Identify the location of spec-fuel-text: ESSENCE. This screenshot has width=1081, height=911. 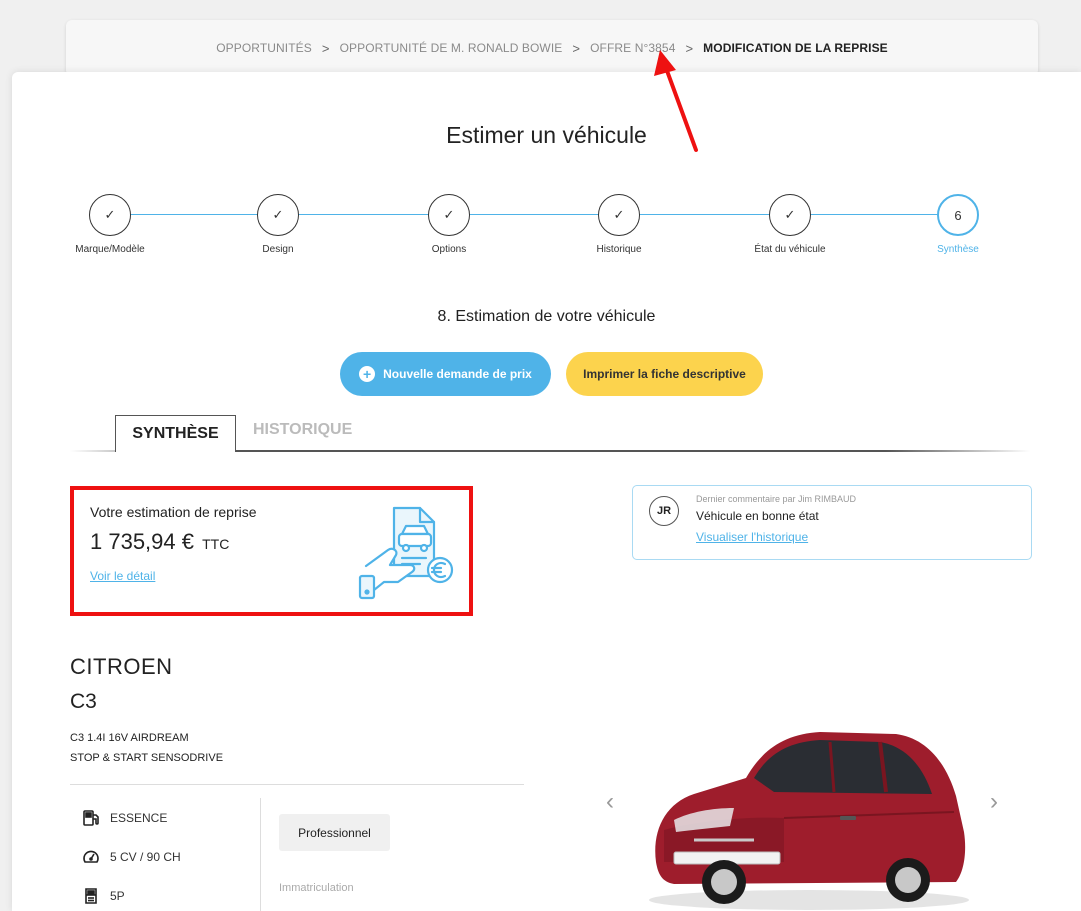
(139, 818).